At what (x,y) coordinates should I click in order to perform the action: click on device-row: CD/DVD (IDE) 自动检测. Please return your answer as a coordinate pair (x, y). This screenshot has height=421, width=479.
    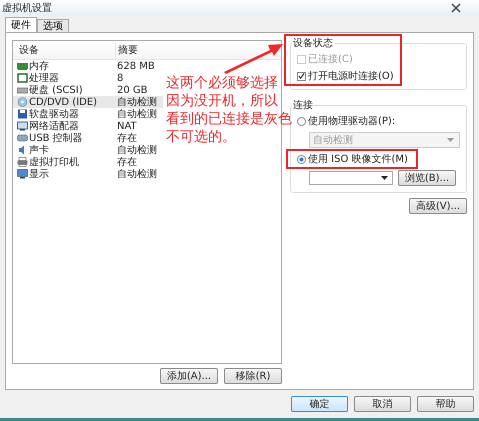
    Looking at the image, I should click on (88, 102).